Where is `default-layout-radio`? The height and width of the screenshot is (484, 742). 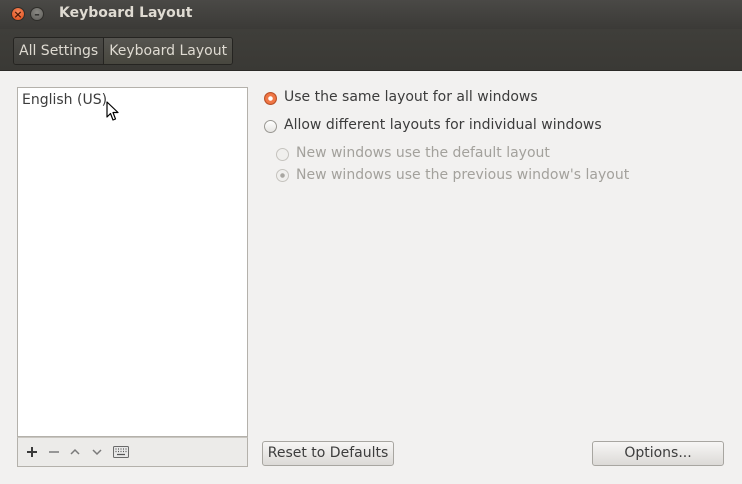
default-layout-radio is located at coordinates (282, 154).